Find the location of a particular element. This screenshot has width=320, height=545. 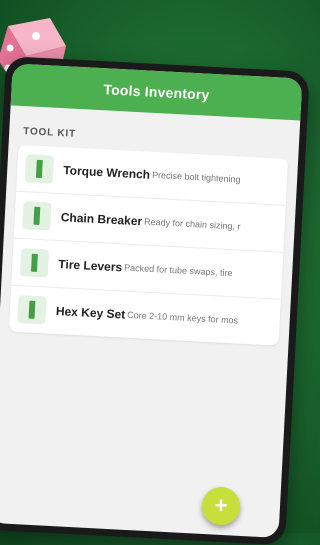

tool-title: Chain Breaker is located at coordinates (101, 219).